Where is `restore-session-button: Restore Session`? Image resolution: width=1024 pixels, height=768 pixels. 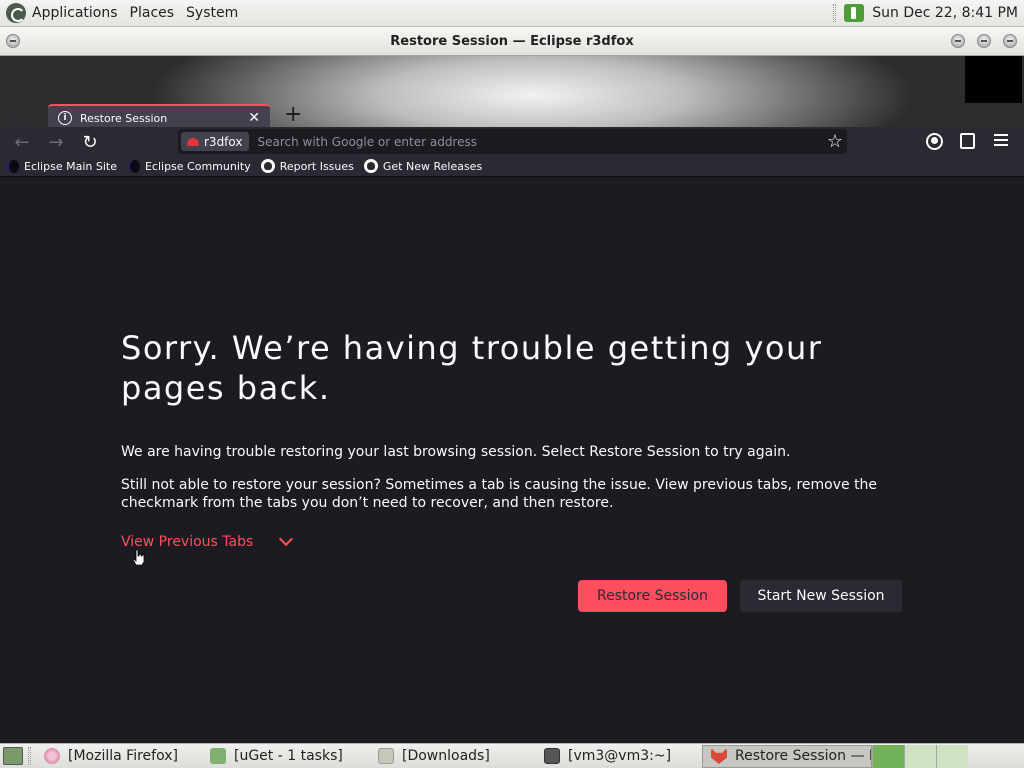
restore-session-button: Restore Session is located at coordinates (652, 596).